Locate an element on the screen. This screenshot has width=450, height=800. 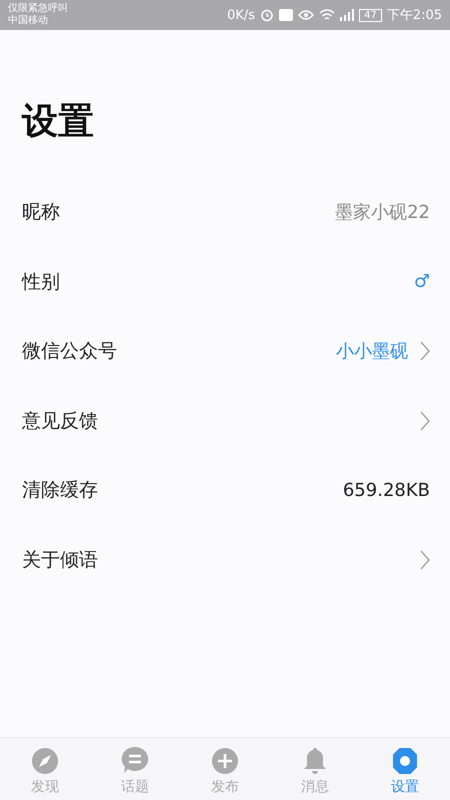
plus-icon is located at coordinates (225, 761).